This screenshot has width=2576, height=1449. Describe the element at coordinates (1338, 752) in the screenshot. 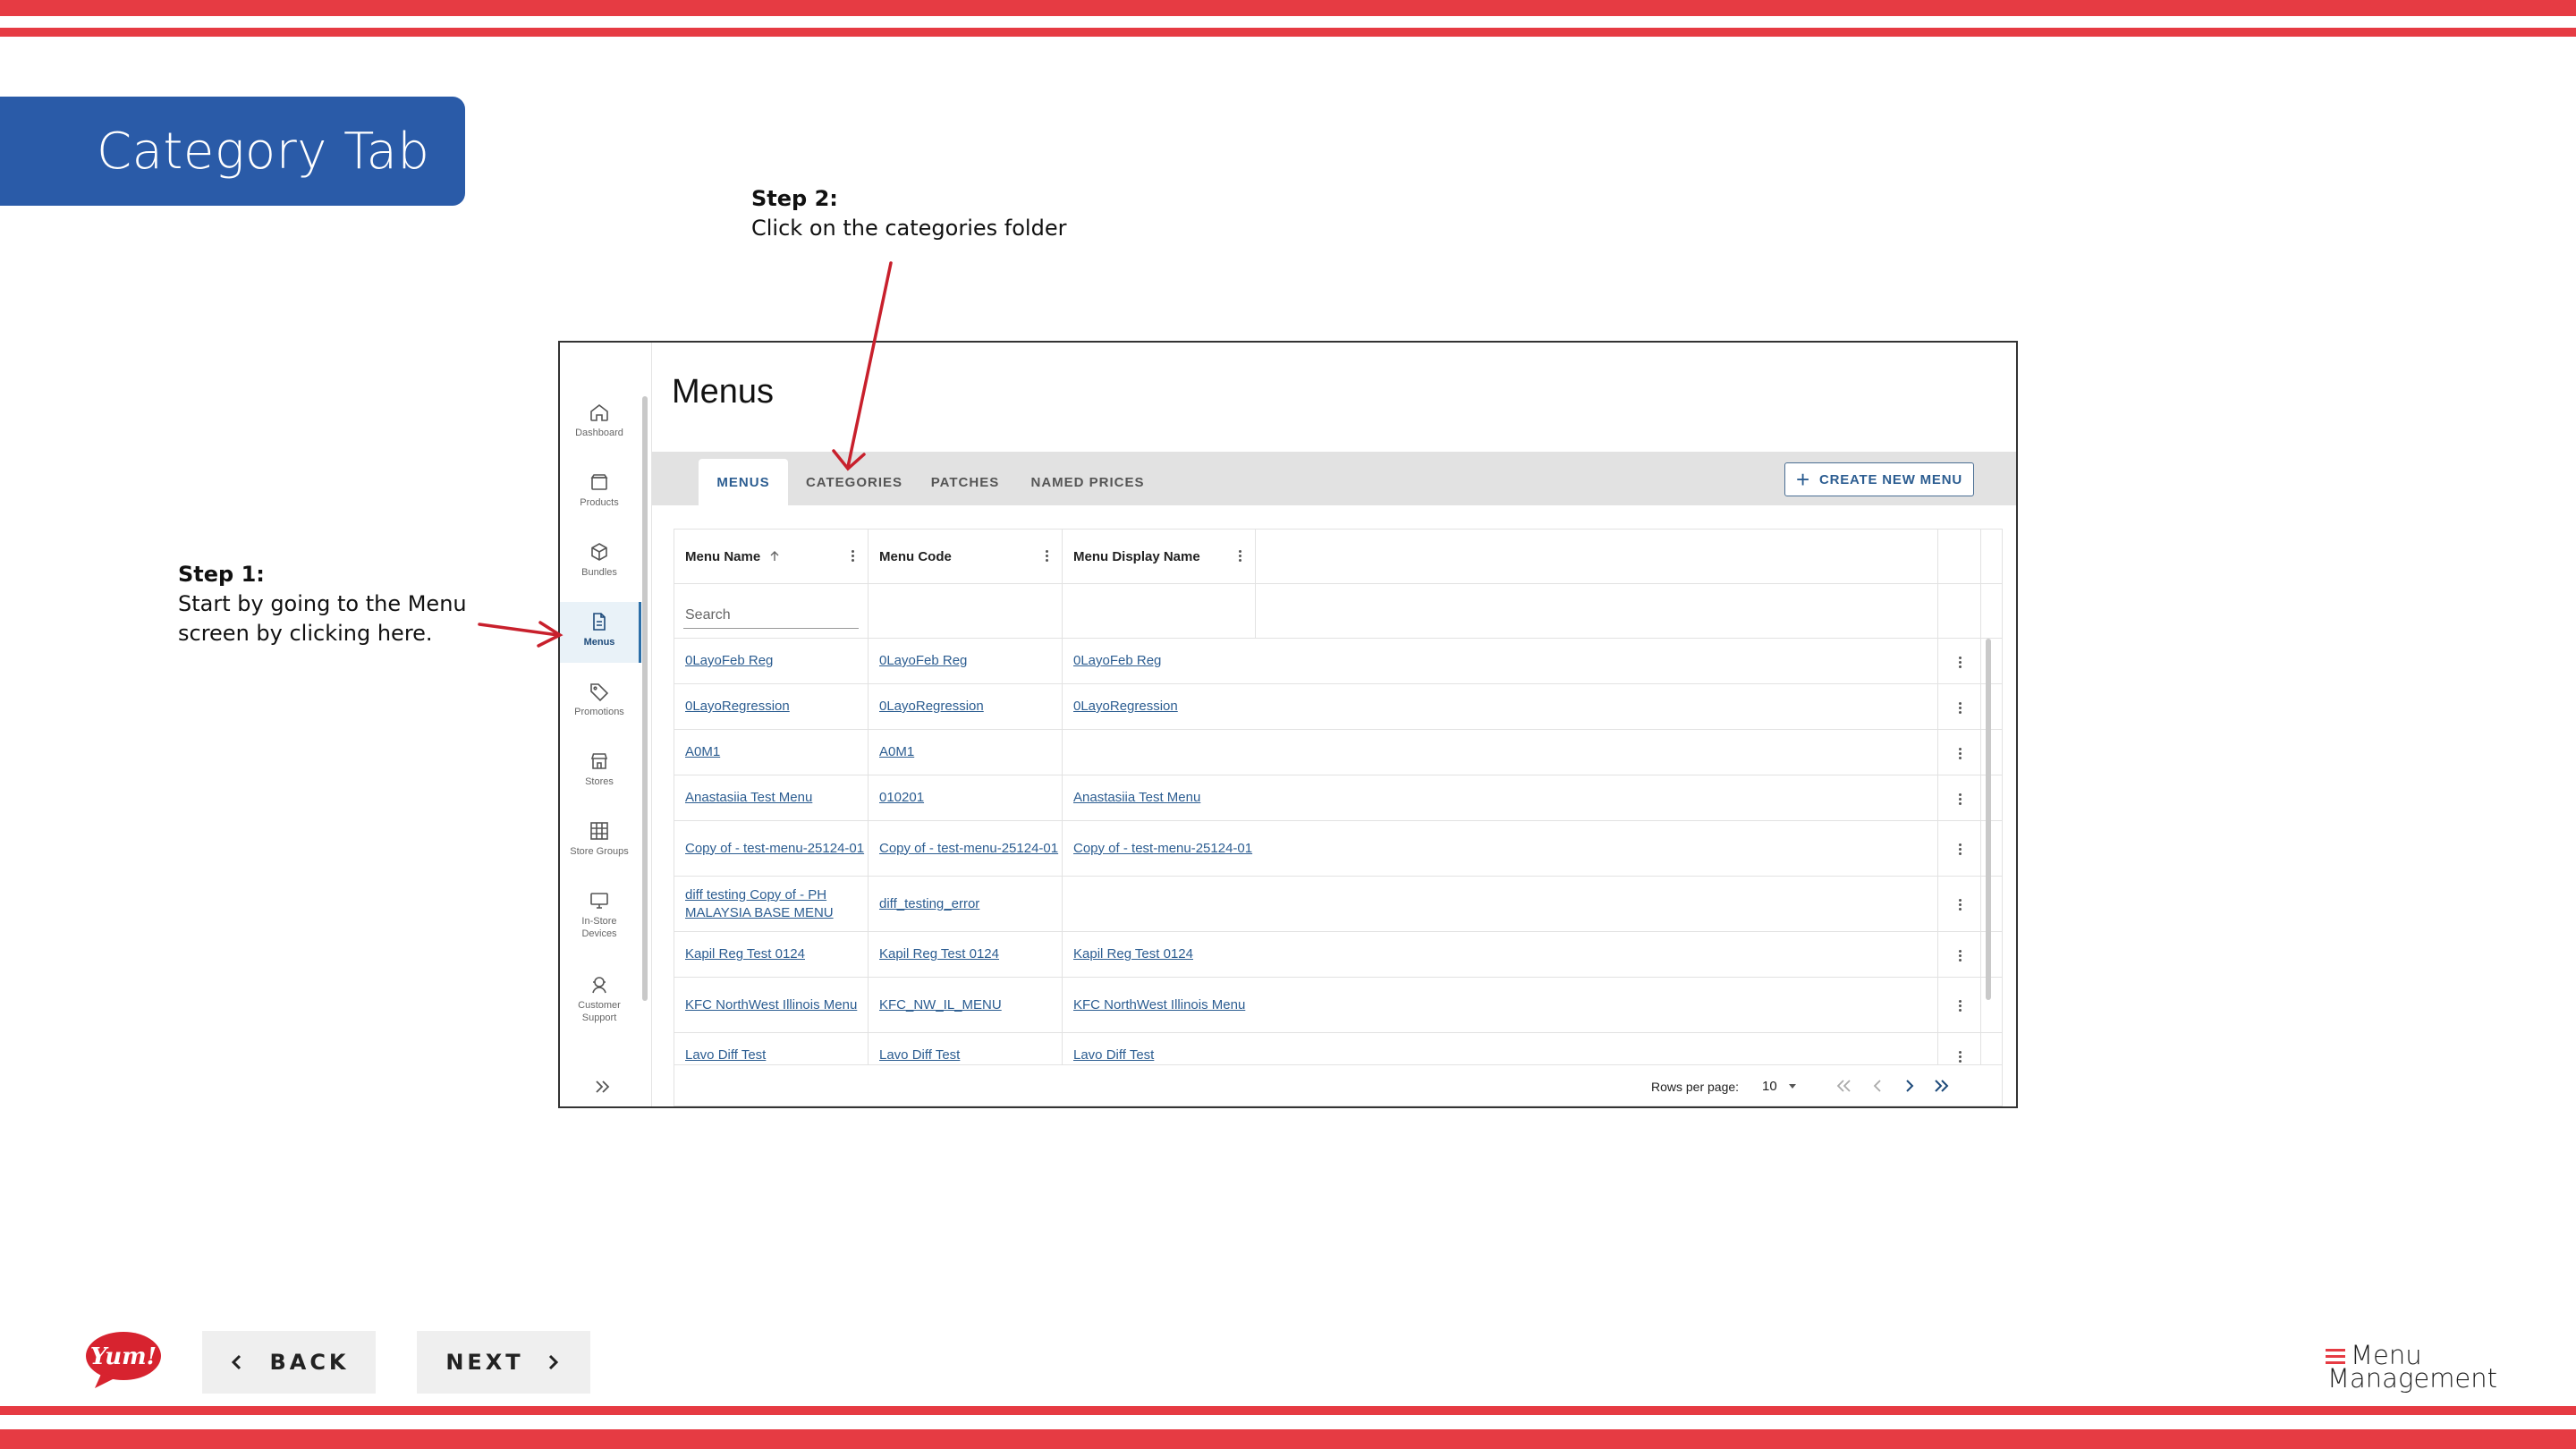

I see `table-row: A0M1 A0M1` at that location.